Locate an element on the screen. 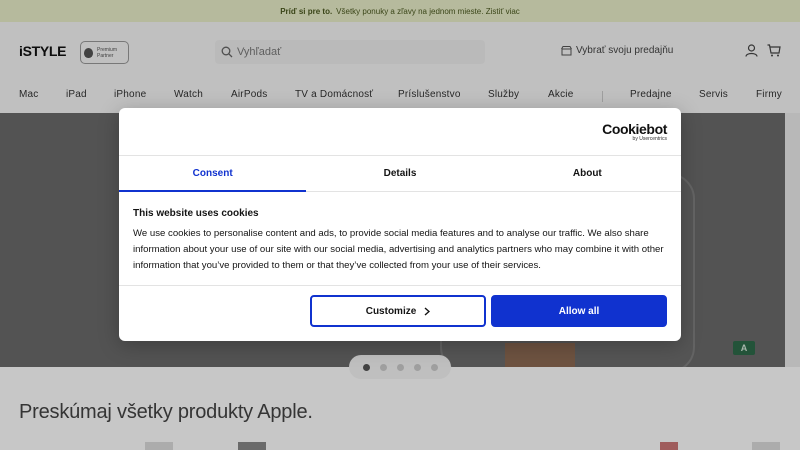  cookie-heading: This website uses cookies is located at coordinates (196, 213).